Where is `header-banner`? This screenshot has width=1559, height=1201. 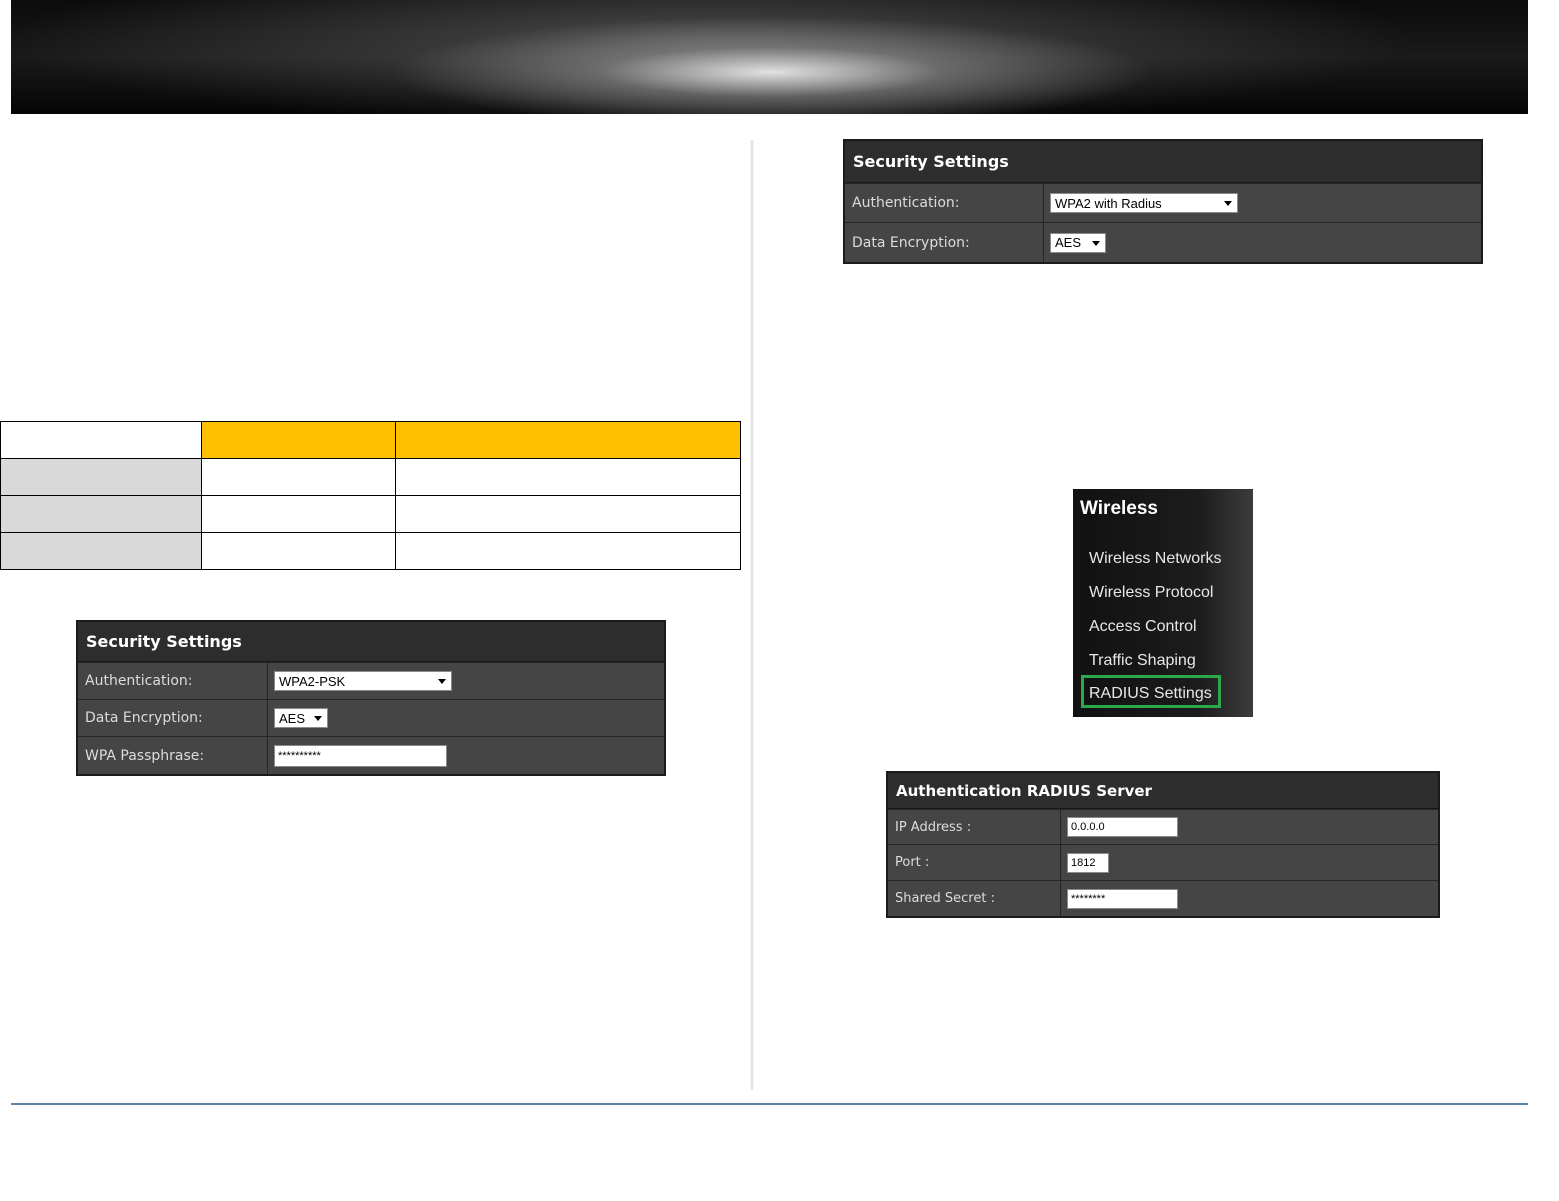 header-banner is located at coordinates (769, 57).